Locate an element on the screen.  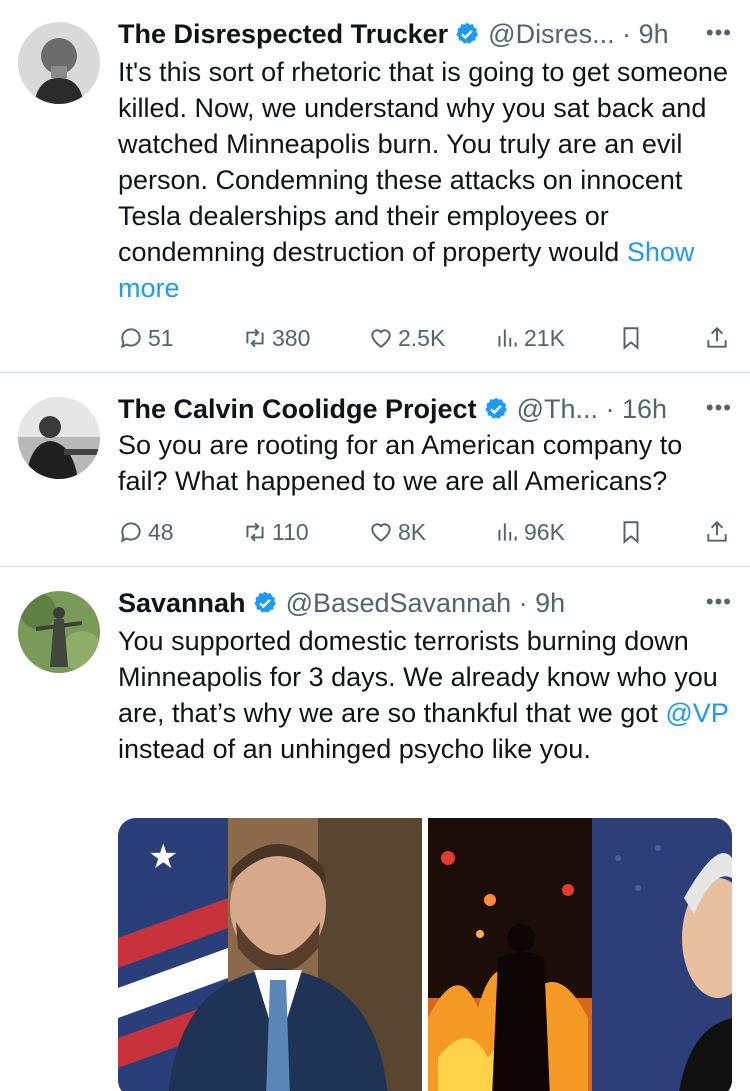
action-bar: 51 380 2.5K 21K is located at coordinates (425, 338).